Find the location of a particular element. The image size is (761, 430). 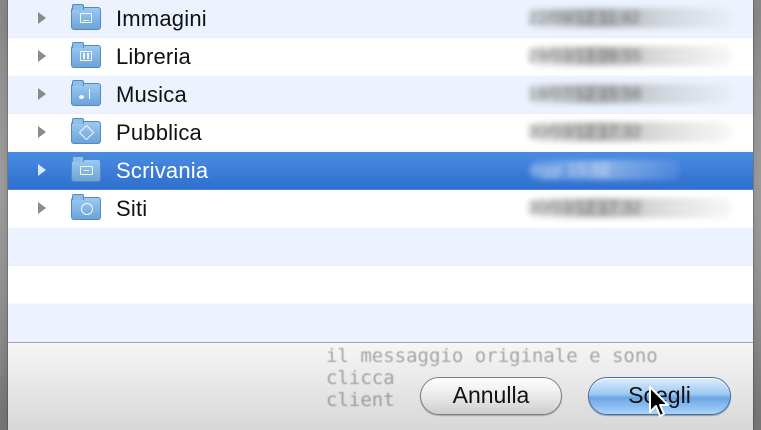

folder-public-icon is located at coordinates (86, 131).